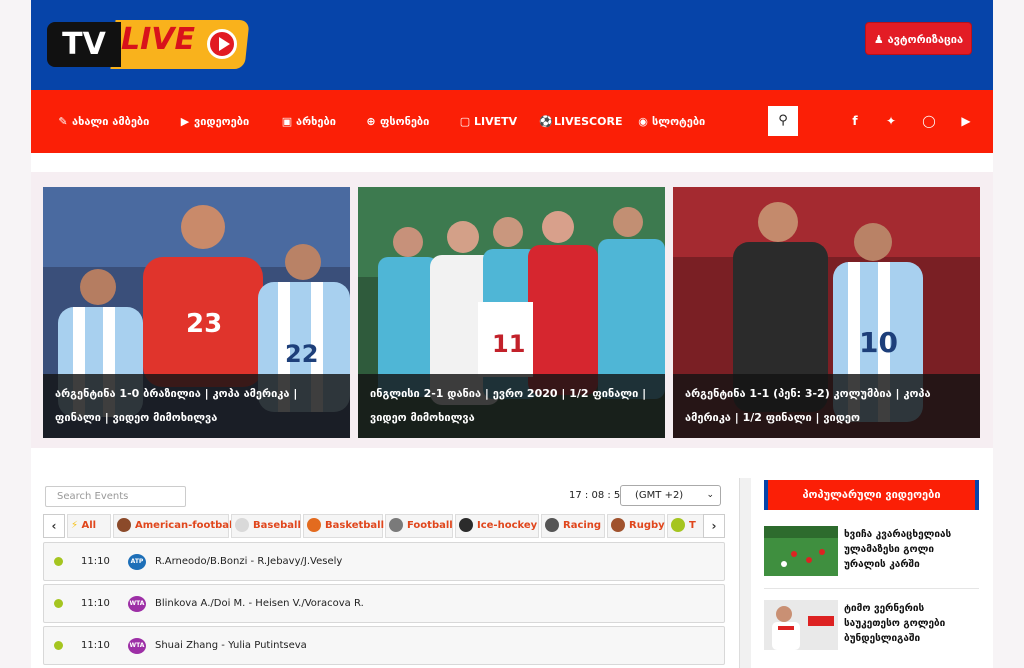 This screenshot has height=668, width=1024. I want to click on tab-american-football: American-football, so click(174, 526).